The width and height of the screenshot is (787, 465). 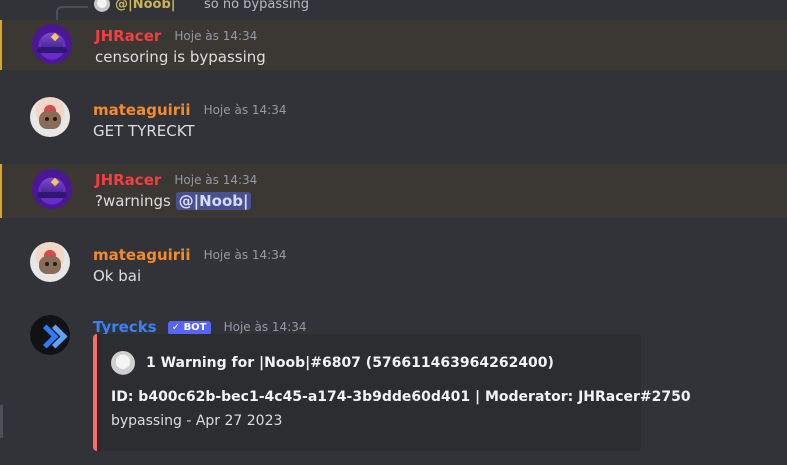 I want to click on message-content: censoring is bypassing, so click(x=180, y=57).